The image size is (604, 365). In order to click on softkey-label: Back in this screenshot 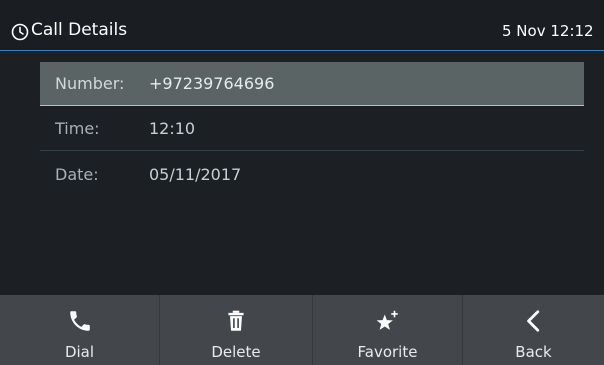, I will do `click(533, 352)`.